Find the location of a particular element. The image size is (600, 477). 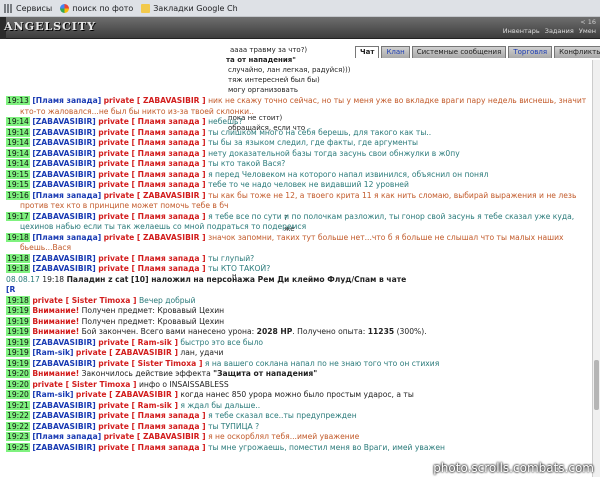

chat-scrollbar is located at coordinates (596, 268).